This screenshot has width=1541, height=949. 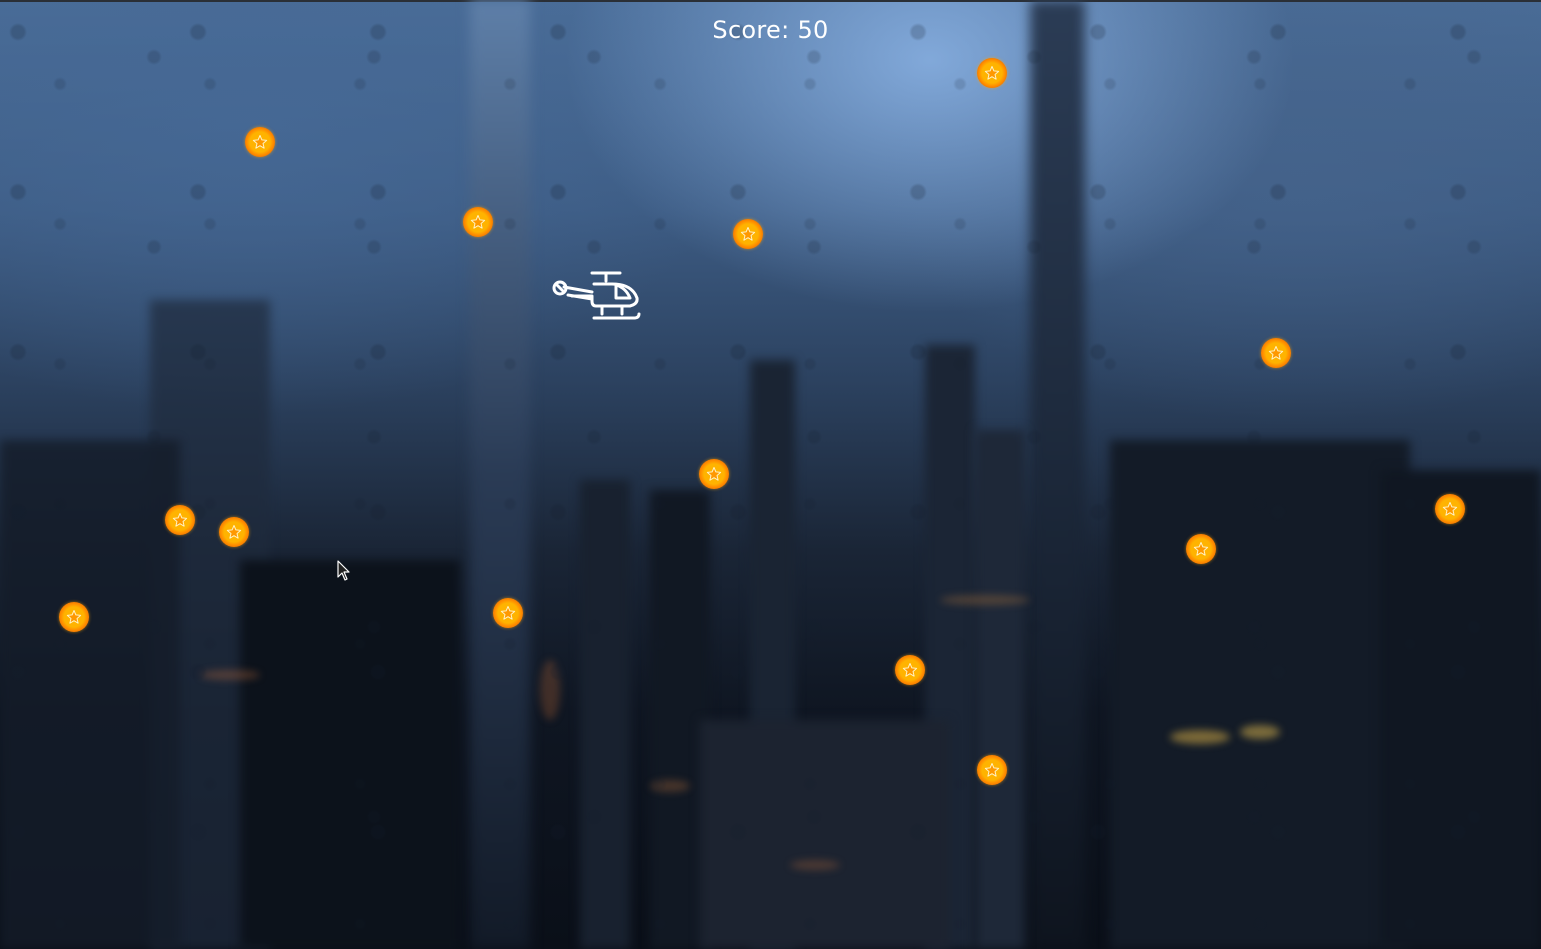 What do you see at coordinates (770, 30) in the screenshot?
I see `score-display: Score: 50` at bounding box center [770, 30].